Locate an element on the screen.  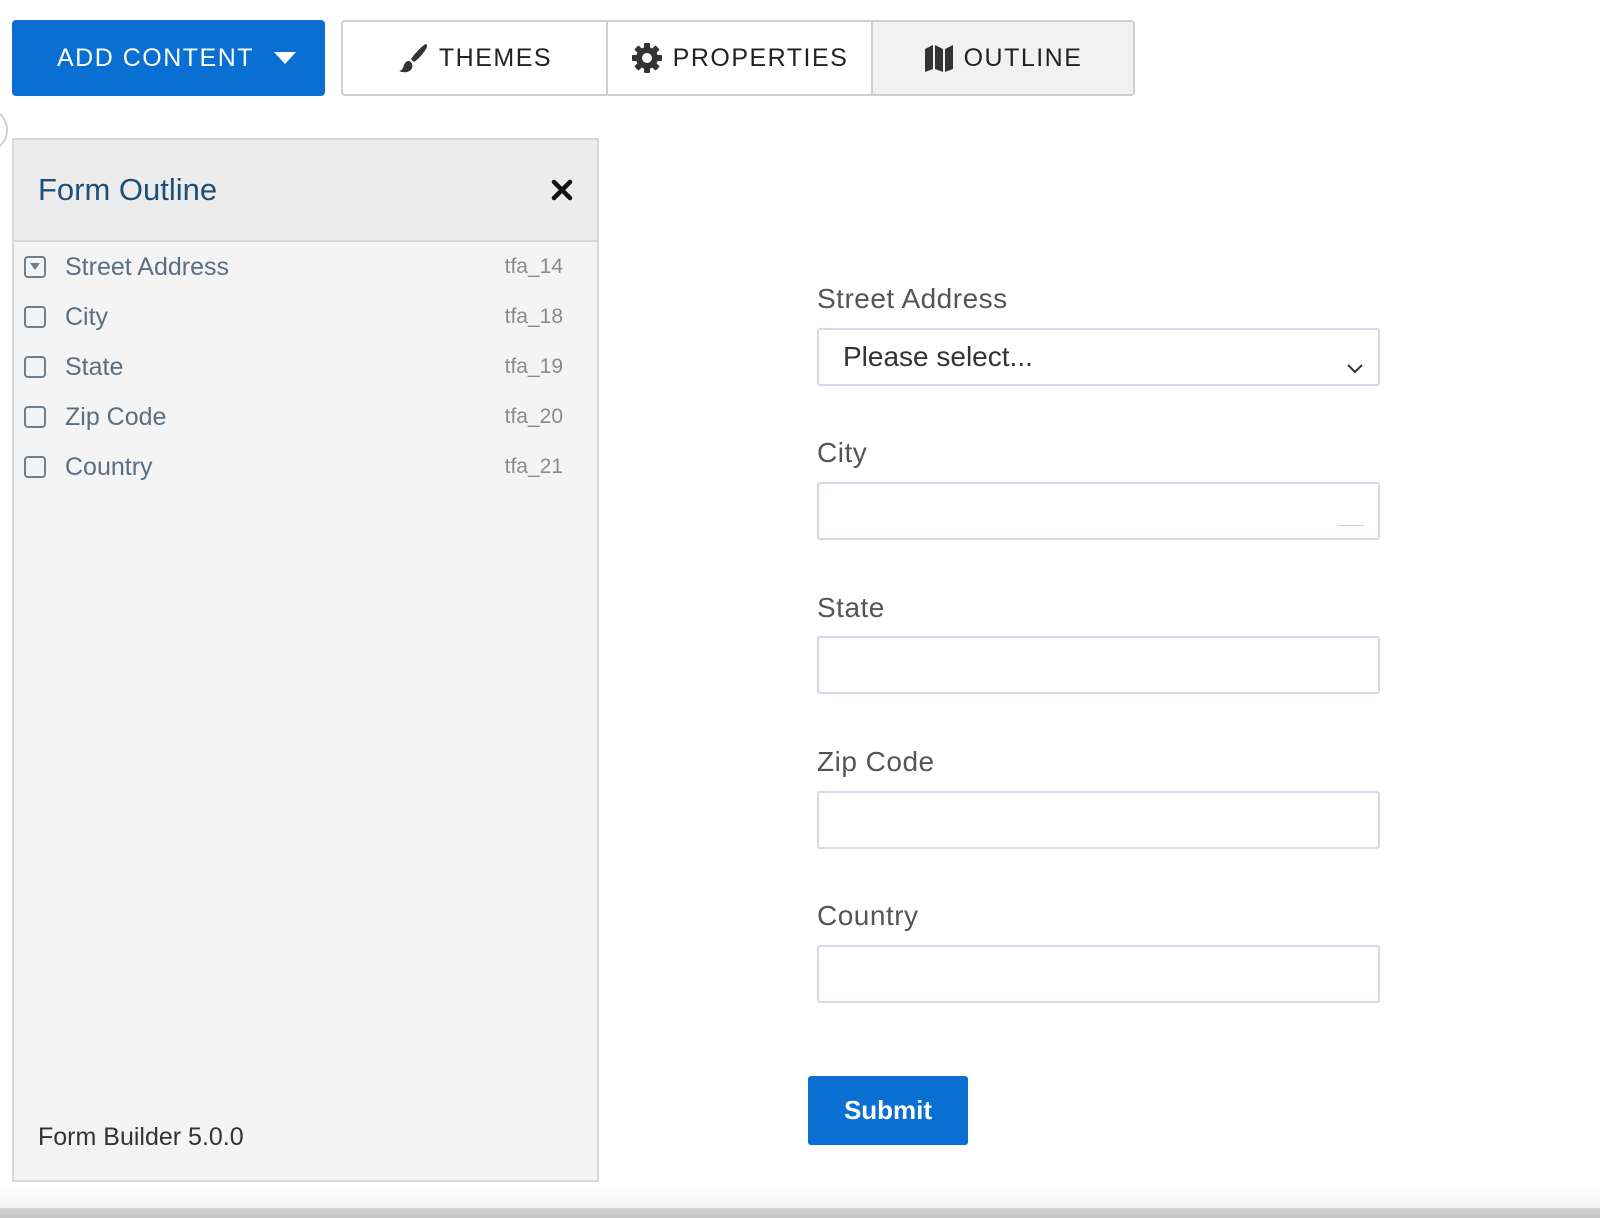
caret-down-icon is located at coordinates (285, 58).